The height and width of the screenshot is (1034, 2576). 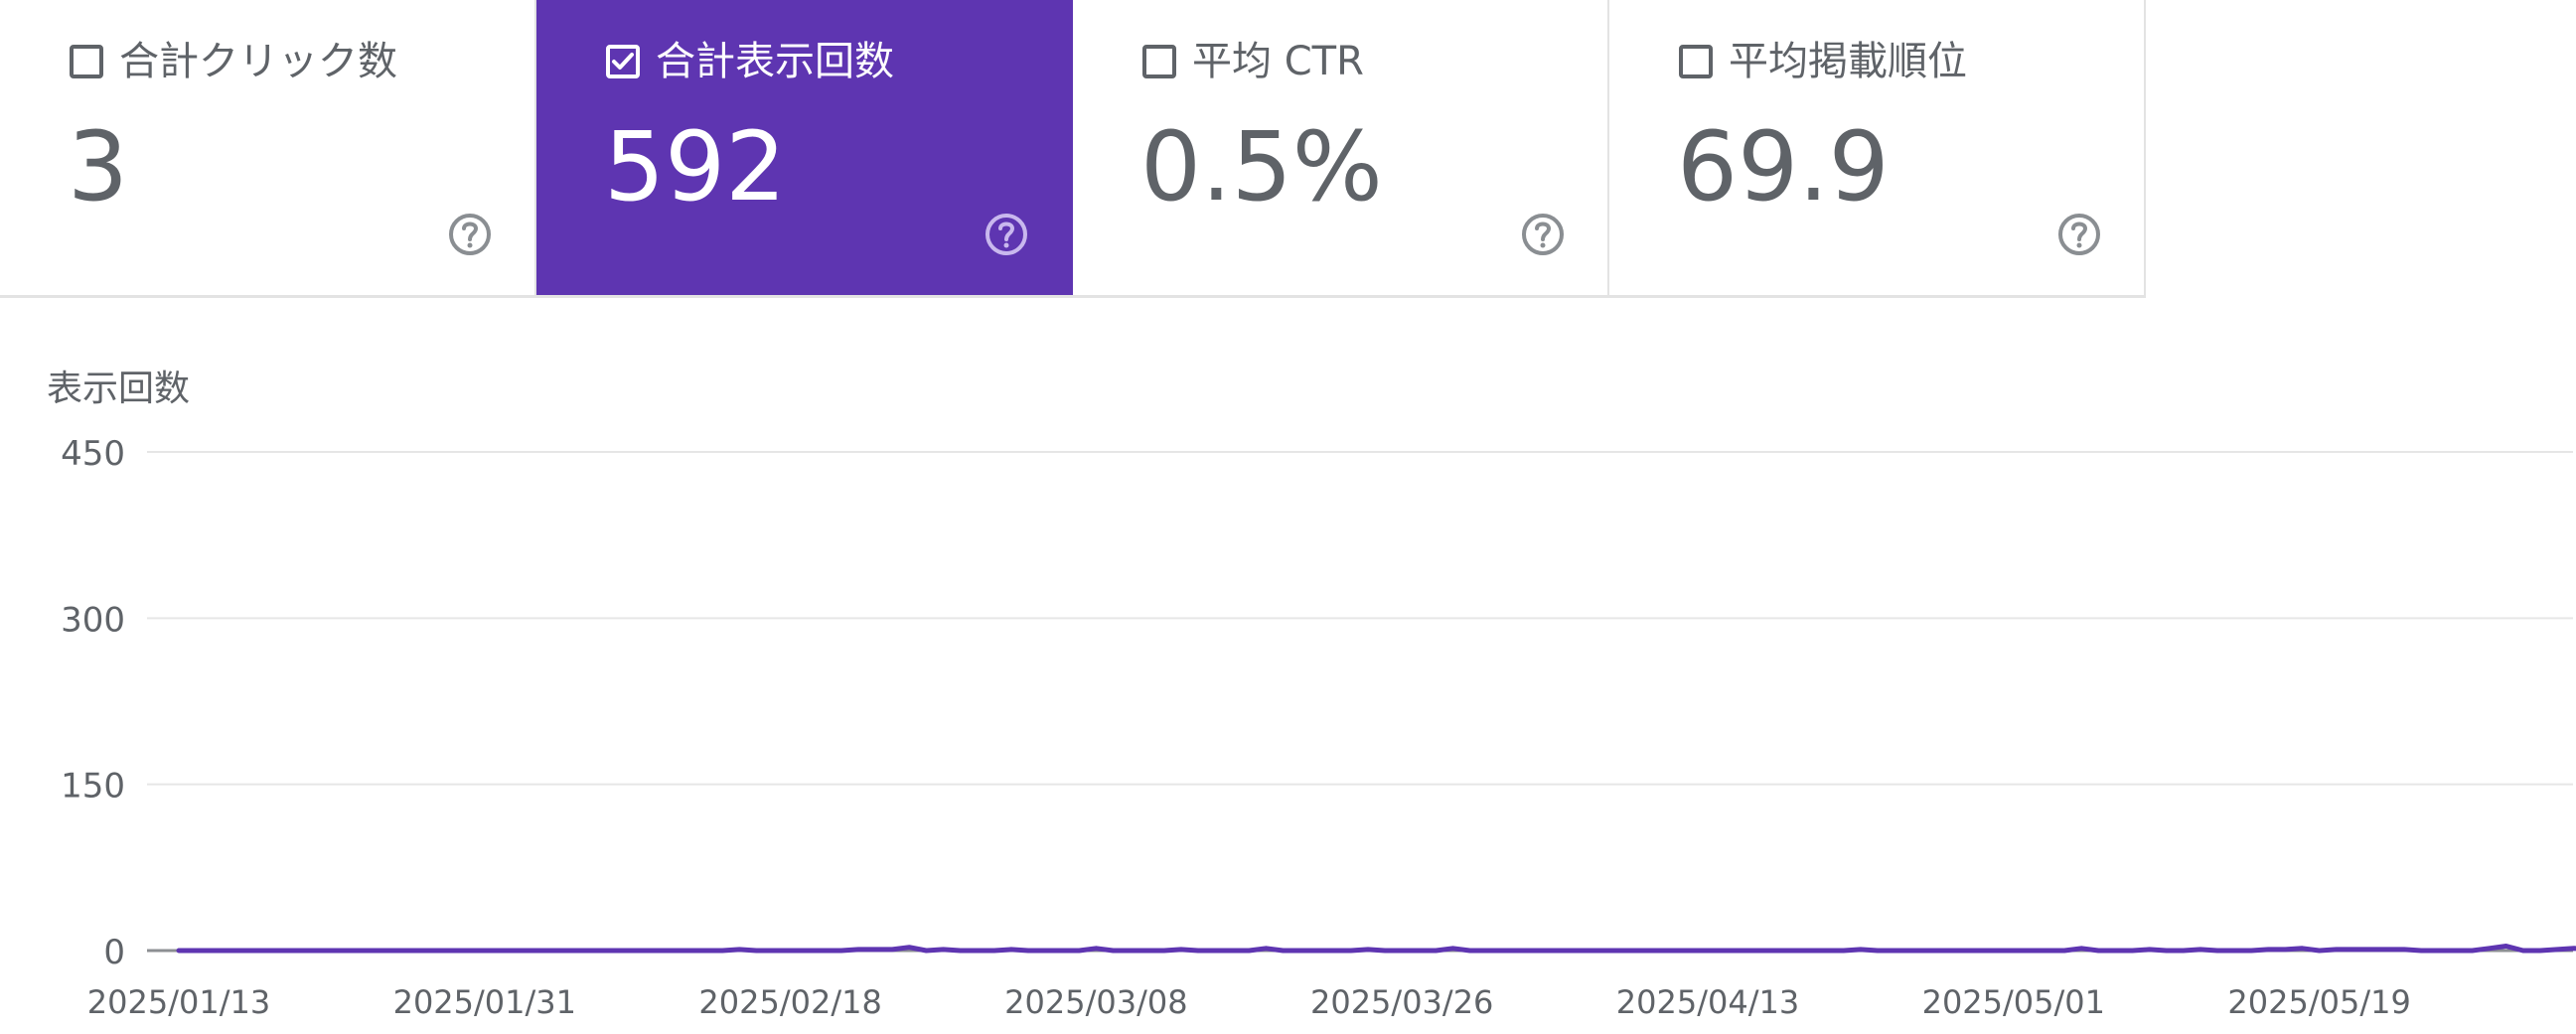 What do you see at coordinates (93, 454) in the screenshot?
I see `chart-y-tick-label: 450` at bounding box center [93, 454].